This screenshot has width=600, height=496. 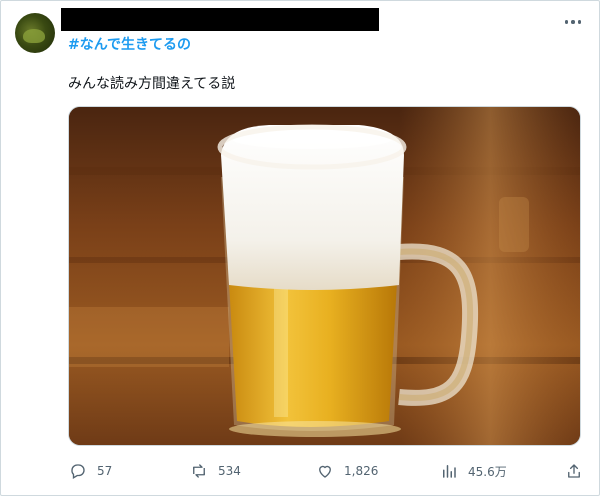 What do you see at coordinates (300, 471) in the screenshot?
I see `action-bar: 57 534 1,826 45.6万` at bounding box center [300, 471].